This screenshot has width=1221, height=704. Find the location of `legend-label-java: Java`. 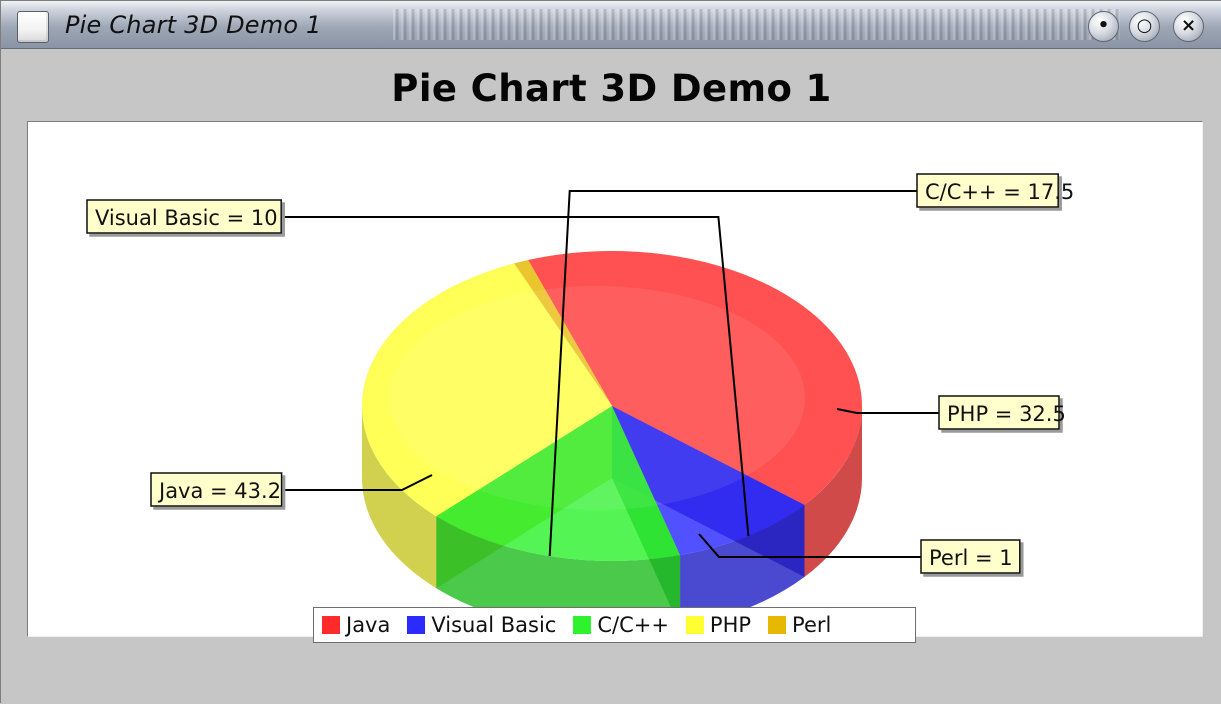

legend-label-java: Java is located at coordinates (368, 625).